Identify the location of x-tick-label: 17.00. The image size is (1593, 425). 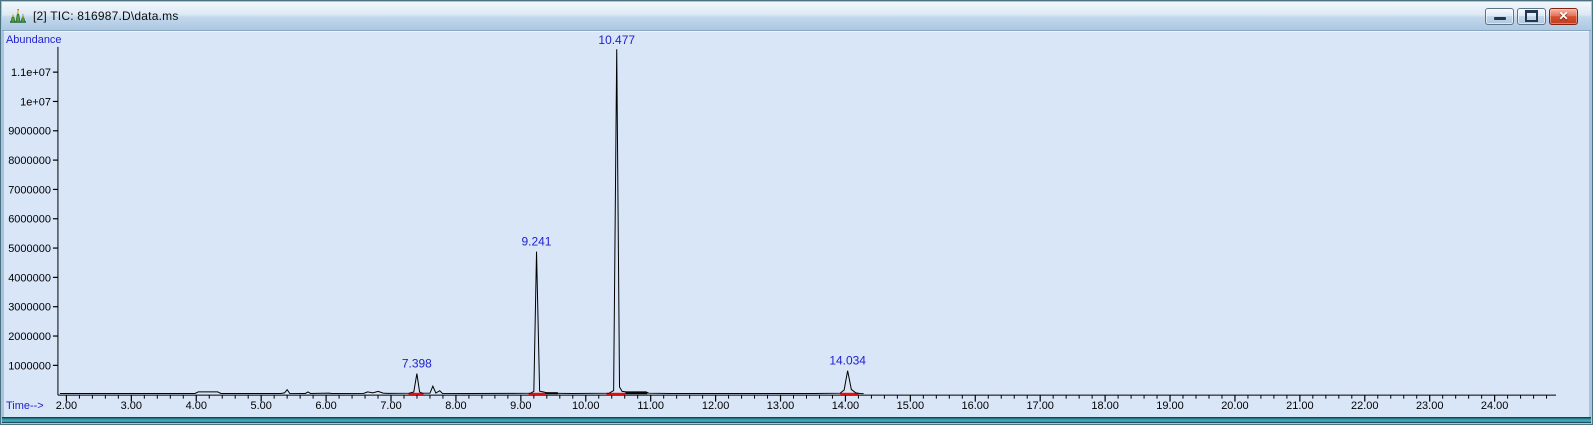
(1039, 406).